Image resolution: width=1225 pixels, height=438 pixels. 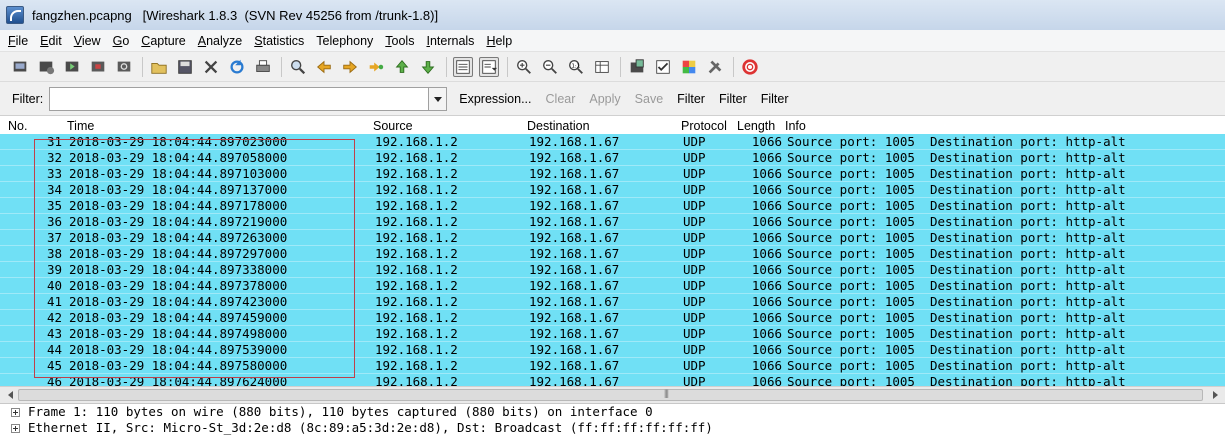 I want to click on packet-cell-dst: 192.168.1.67, so click(x=574, y=173).